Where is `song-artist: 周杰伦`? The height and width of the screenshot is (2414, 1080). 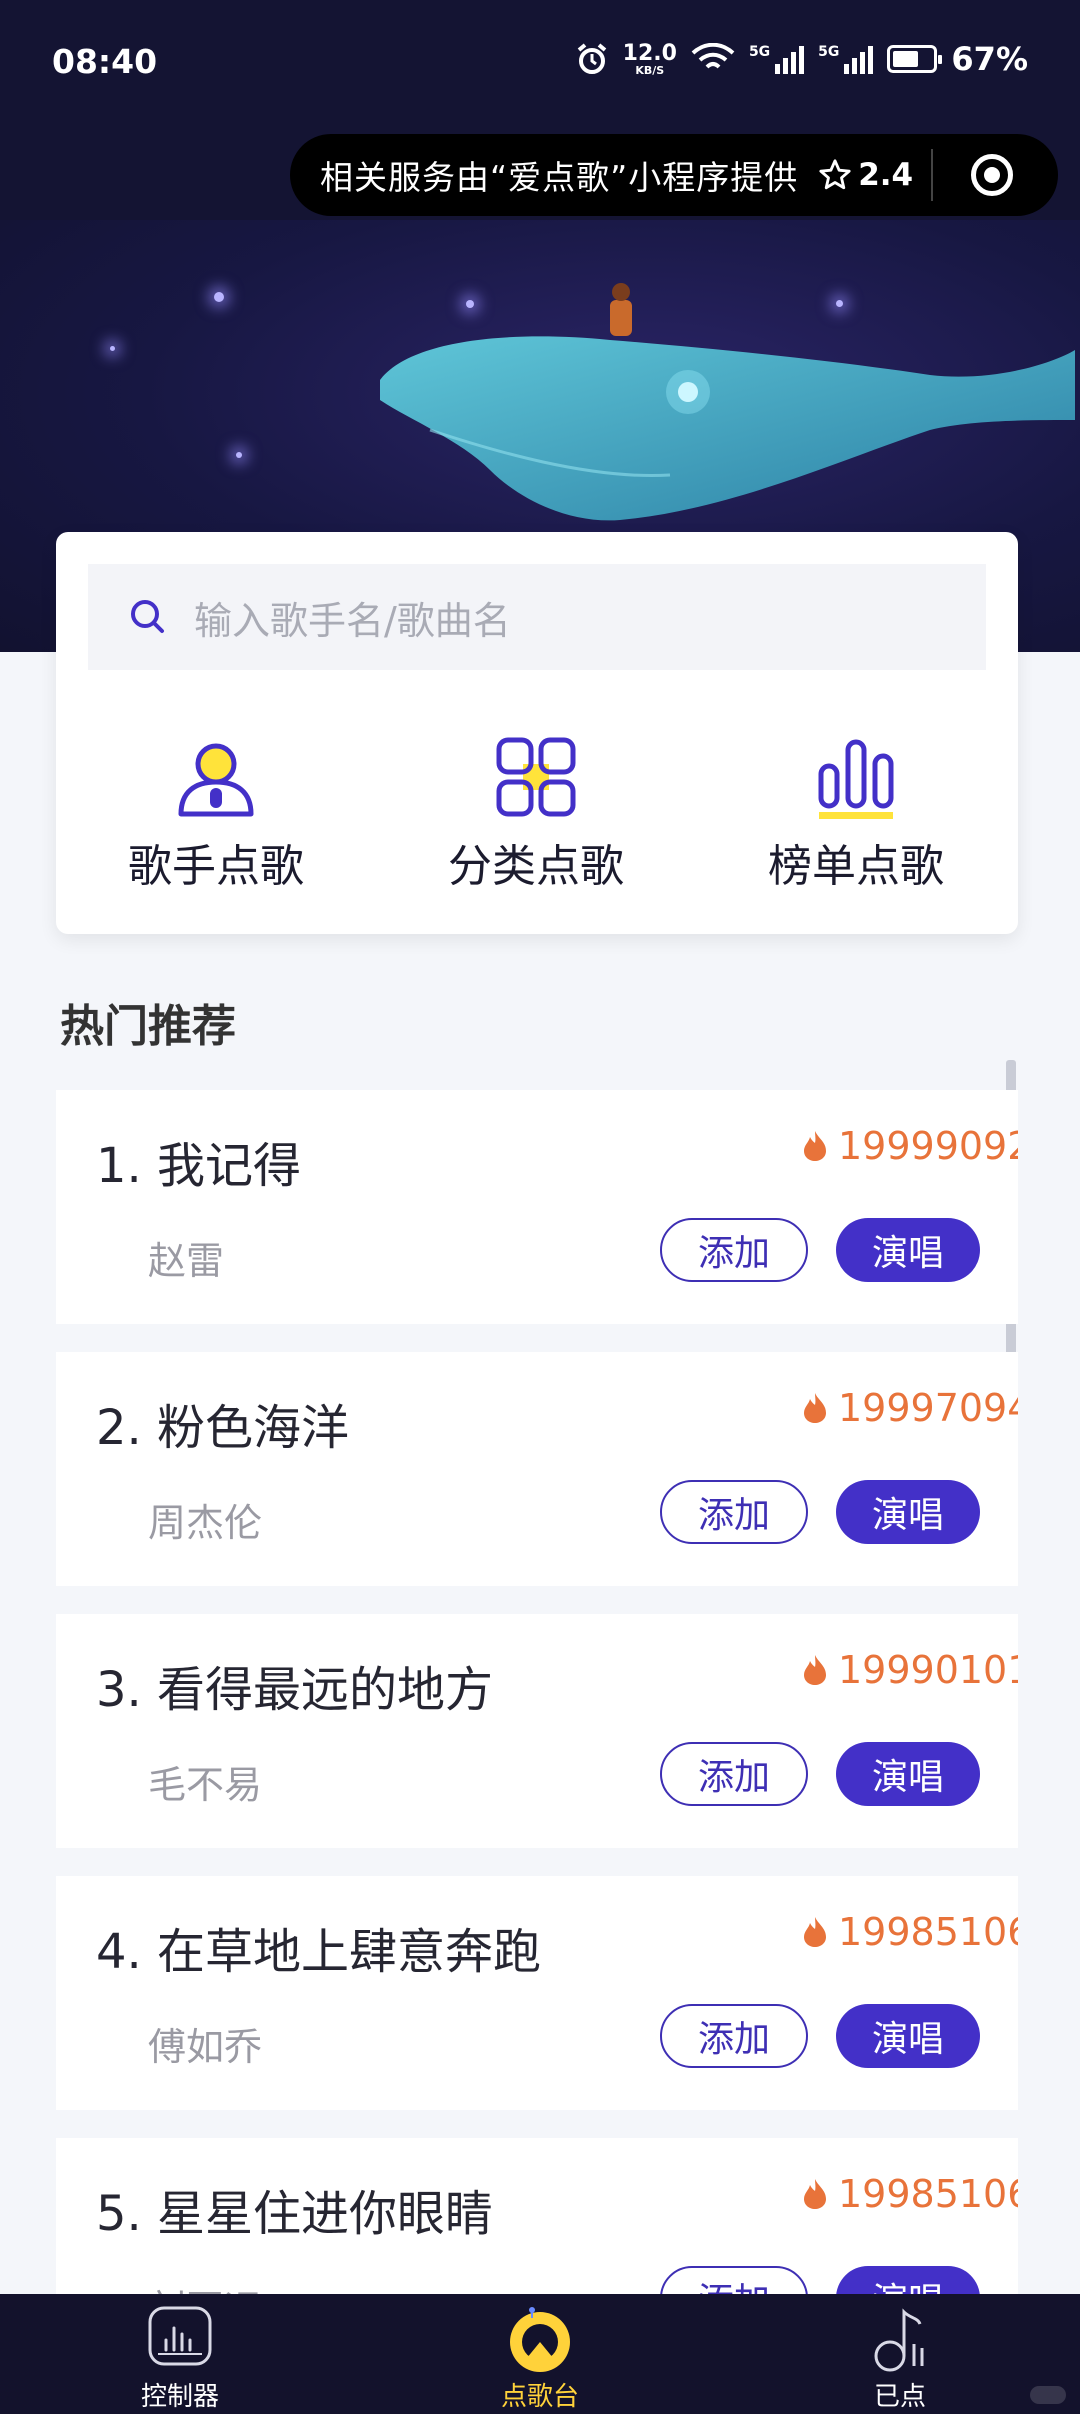
song-artist: 周杰伦 is located at coordinates (205, 1523).